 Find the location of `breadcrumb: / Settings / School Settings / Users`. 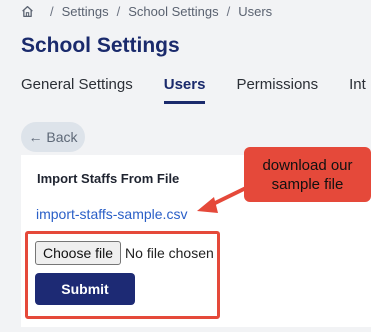

breadcrumb: / Settings / School Settings / Users is located at coordinates (146, 11).